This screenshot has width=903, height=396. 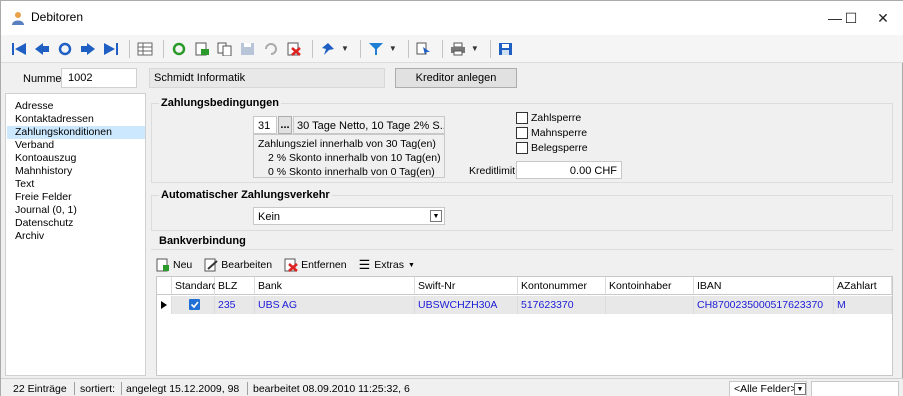 What do you see at coordinates (220, 103) in the screenshot?
I see `zahlungsbedingungen-title: Zahlungsbedingungen` at bounding box center [220, 103].